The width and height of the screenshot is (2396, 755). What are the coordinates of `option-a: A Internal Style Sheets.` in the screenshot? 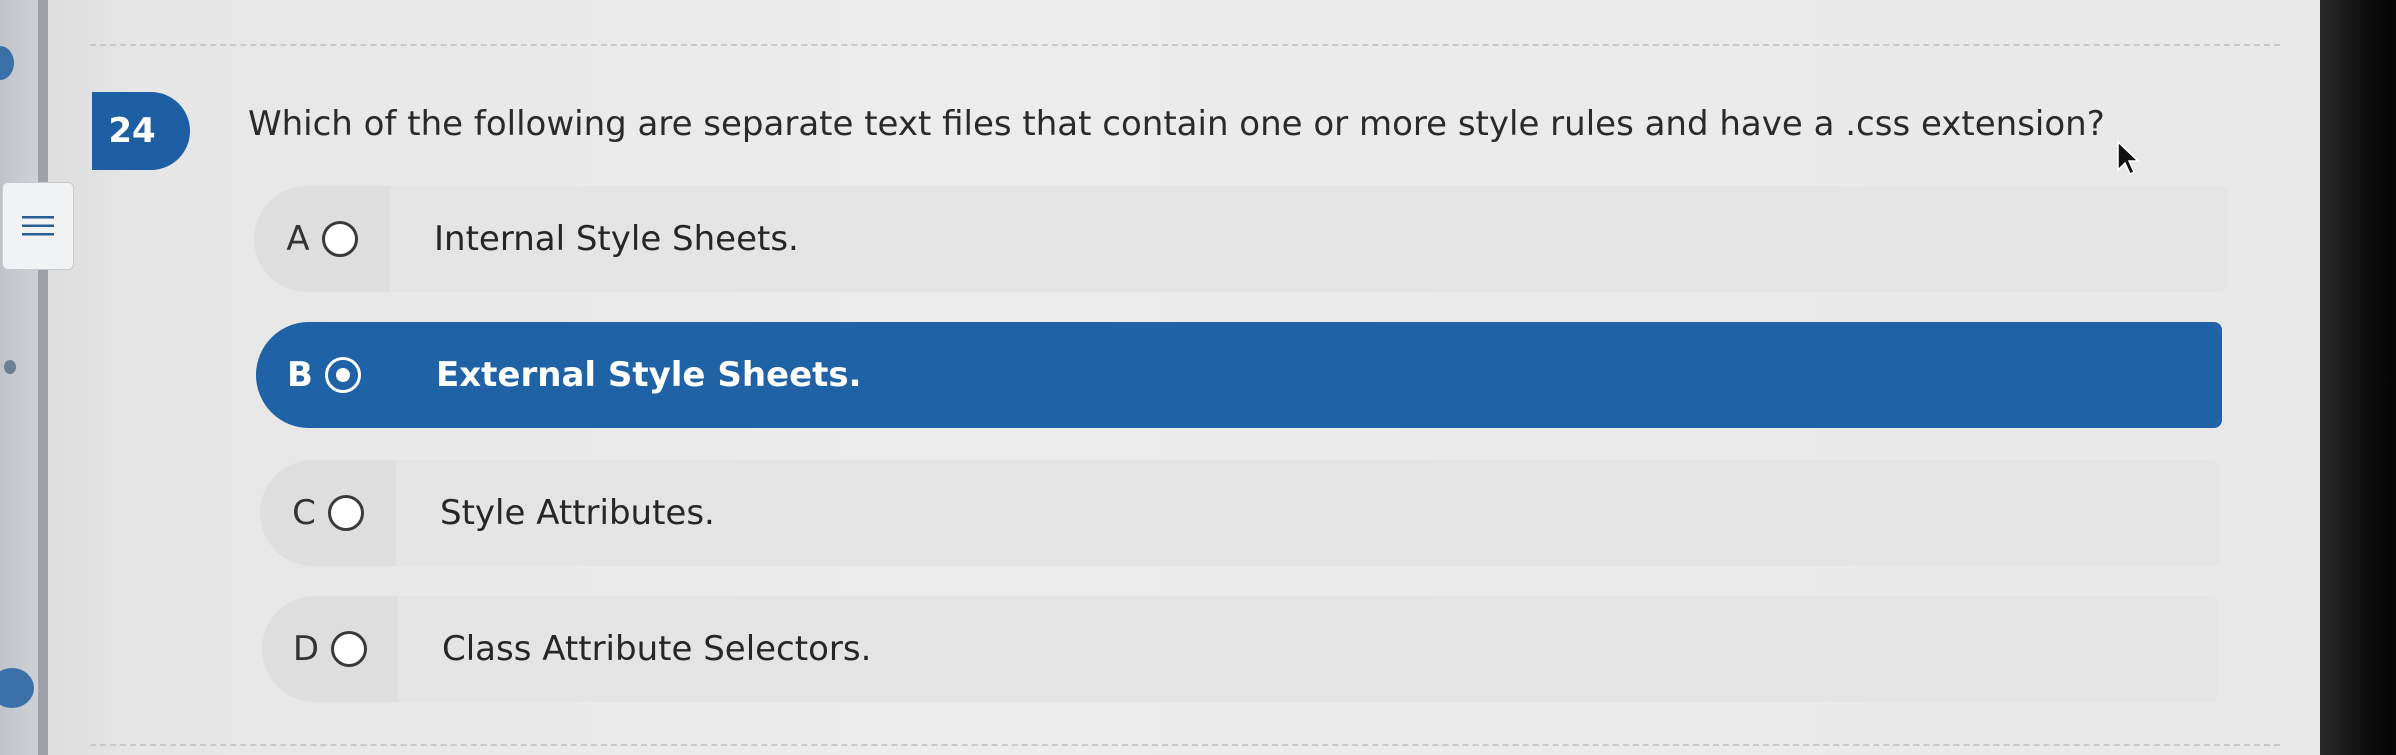 It's located at (1241, 239).